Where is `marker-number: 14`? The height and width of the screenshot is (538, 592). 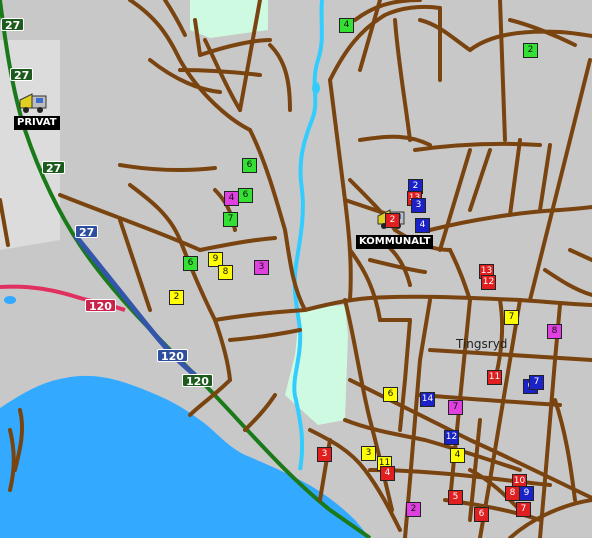
marker-number: 14 is located at coordinates (427, 399).